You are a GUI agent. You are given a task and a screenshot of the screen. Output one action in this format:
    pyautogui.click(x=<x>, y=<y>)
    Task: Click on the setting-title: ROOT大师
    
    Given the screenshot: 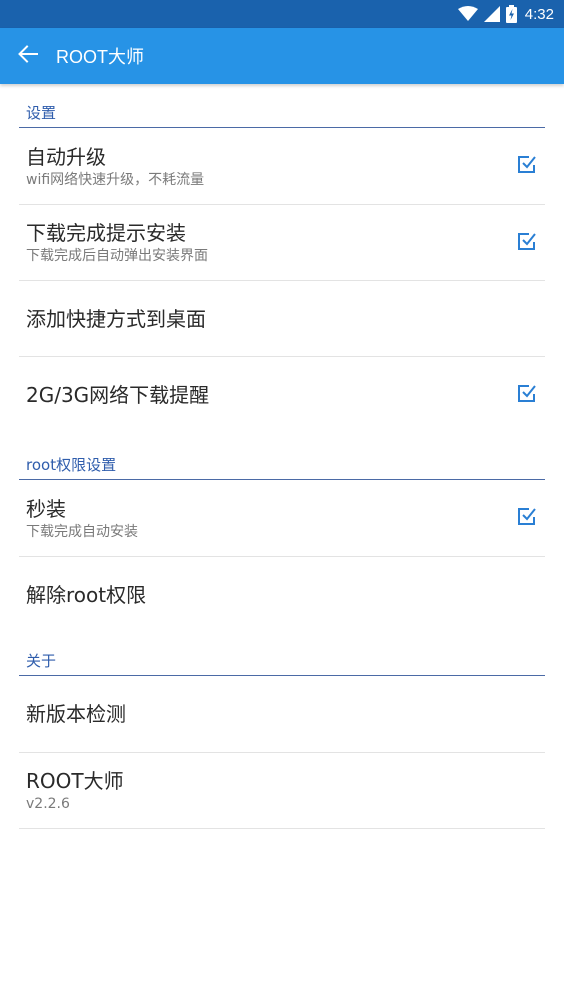 What is the action you would take?
    pyautogui.click(x=75, y=781)
    